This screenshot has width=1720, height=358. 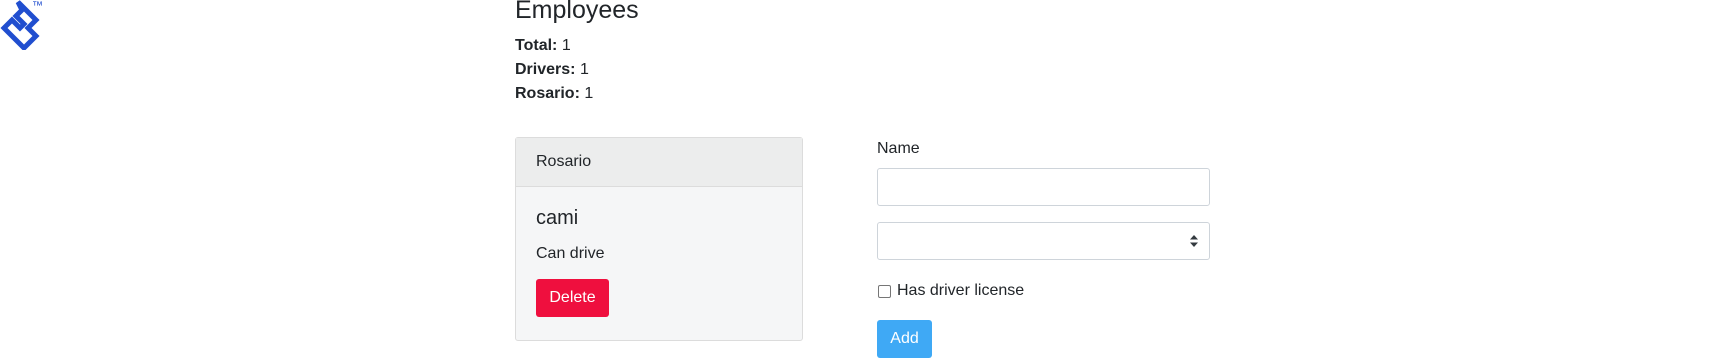 I want to click on stat-drivers-value: 1, so click(x=584, y=69).